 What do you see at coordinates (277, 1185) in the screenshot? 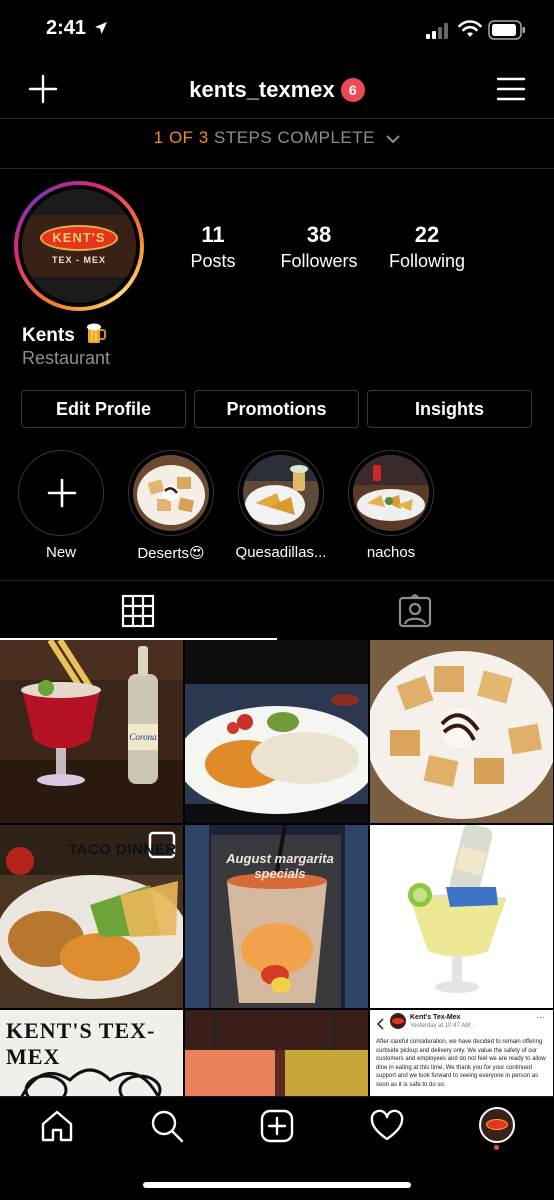
I see `home-indicator` at bounding box center [277, 1185].